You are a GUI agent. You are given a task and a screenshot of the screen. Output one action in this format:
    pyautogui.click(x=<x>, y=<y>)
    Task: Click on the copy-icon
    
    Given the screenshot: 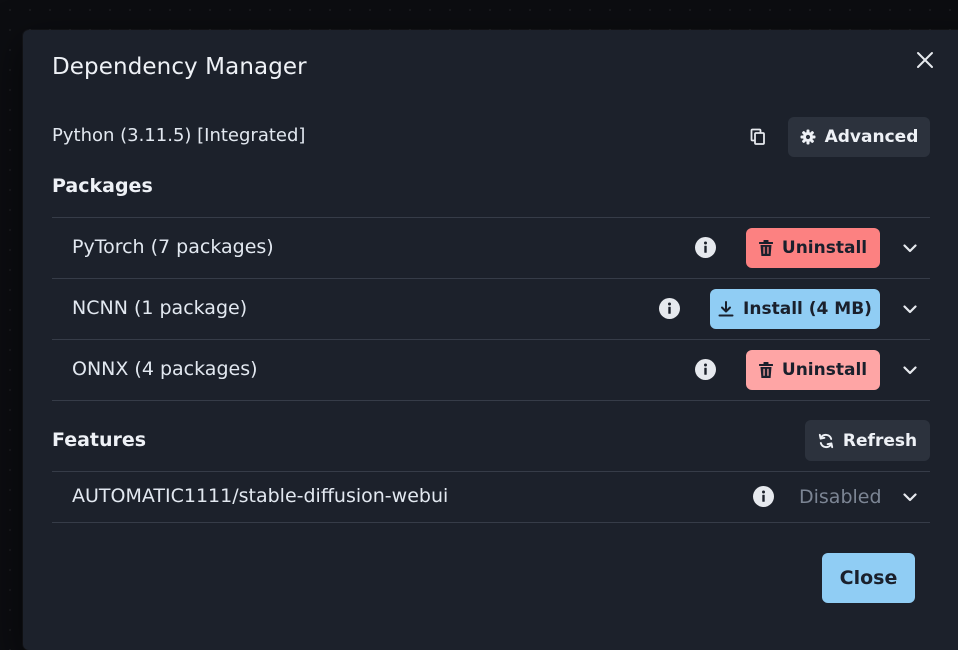 What is the action you would take?
    pyautogui.click(x=757, y=136)
    